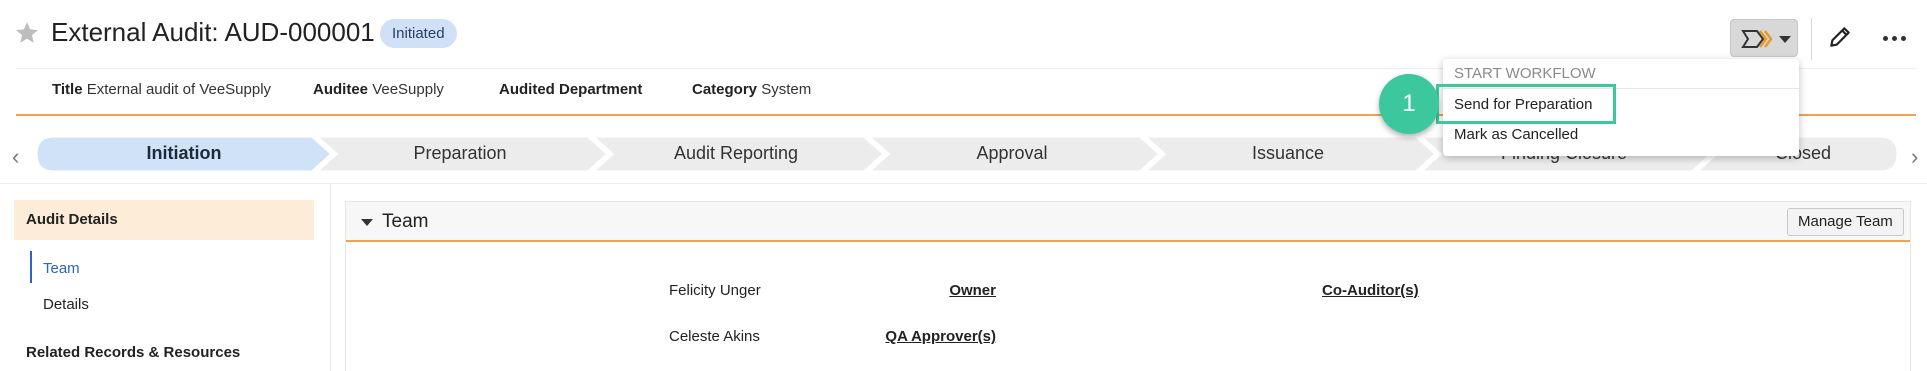  Describe the element at coordinates (1811, 39) in the screenshot. I see `toolbar-divider` at that location.